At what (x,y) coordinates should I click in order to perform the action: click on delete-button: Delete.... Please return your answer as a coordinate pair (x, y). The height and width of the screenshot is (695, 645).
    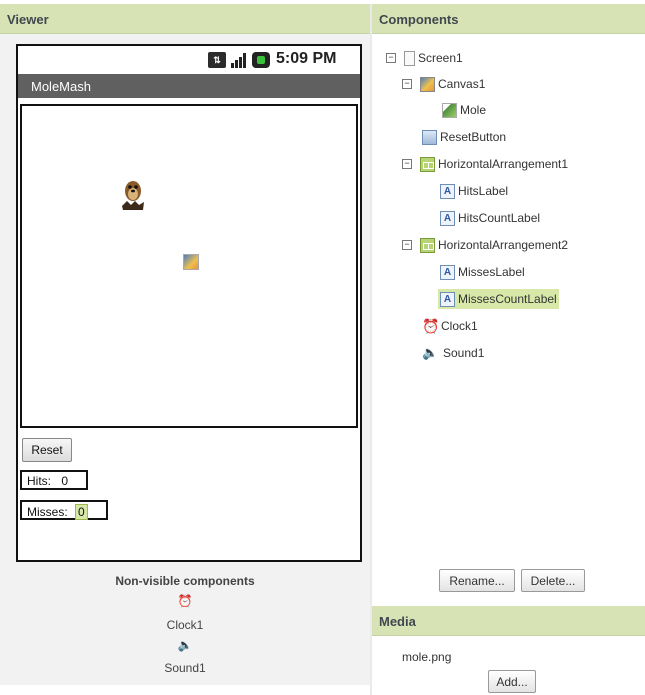
    Looking at the image, I should click on (553, 580).